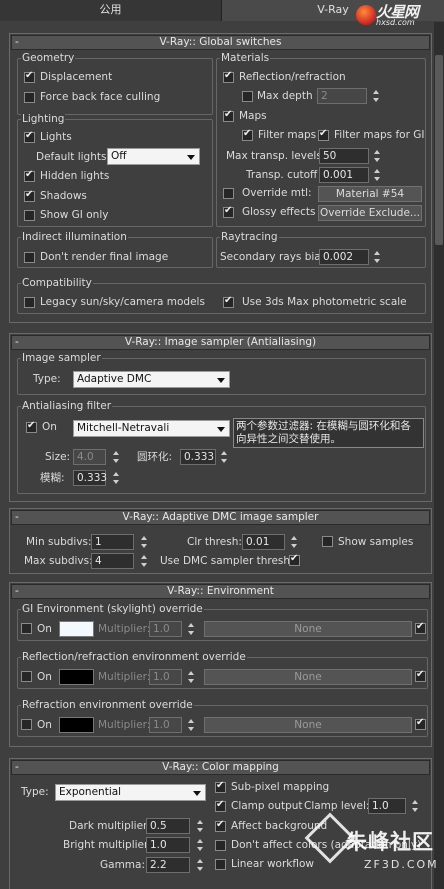  What do you see at coordinates (294, 559) in the screenshot?
I see `use-dmc-checkbox` at bounding box center [294, 559].